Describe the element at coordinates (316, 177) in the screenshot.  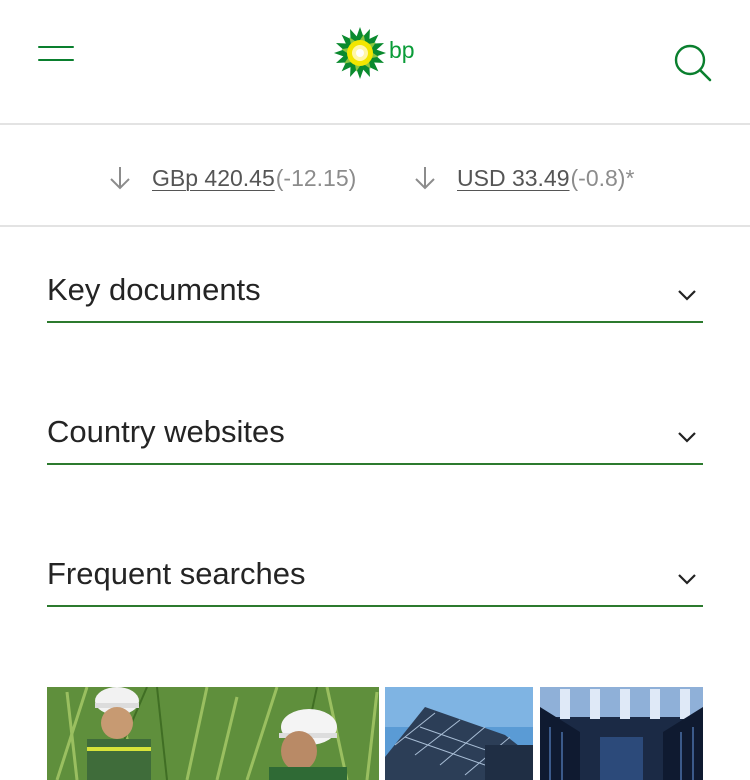
I see `price-change: (-12.15)` at that location.